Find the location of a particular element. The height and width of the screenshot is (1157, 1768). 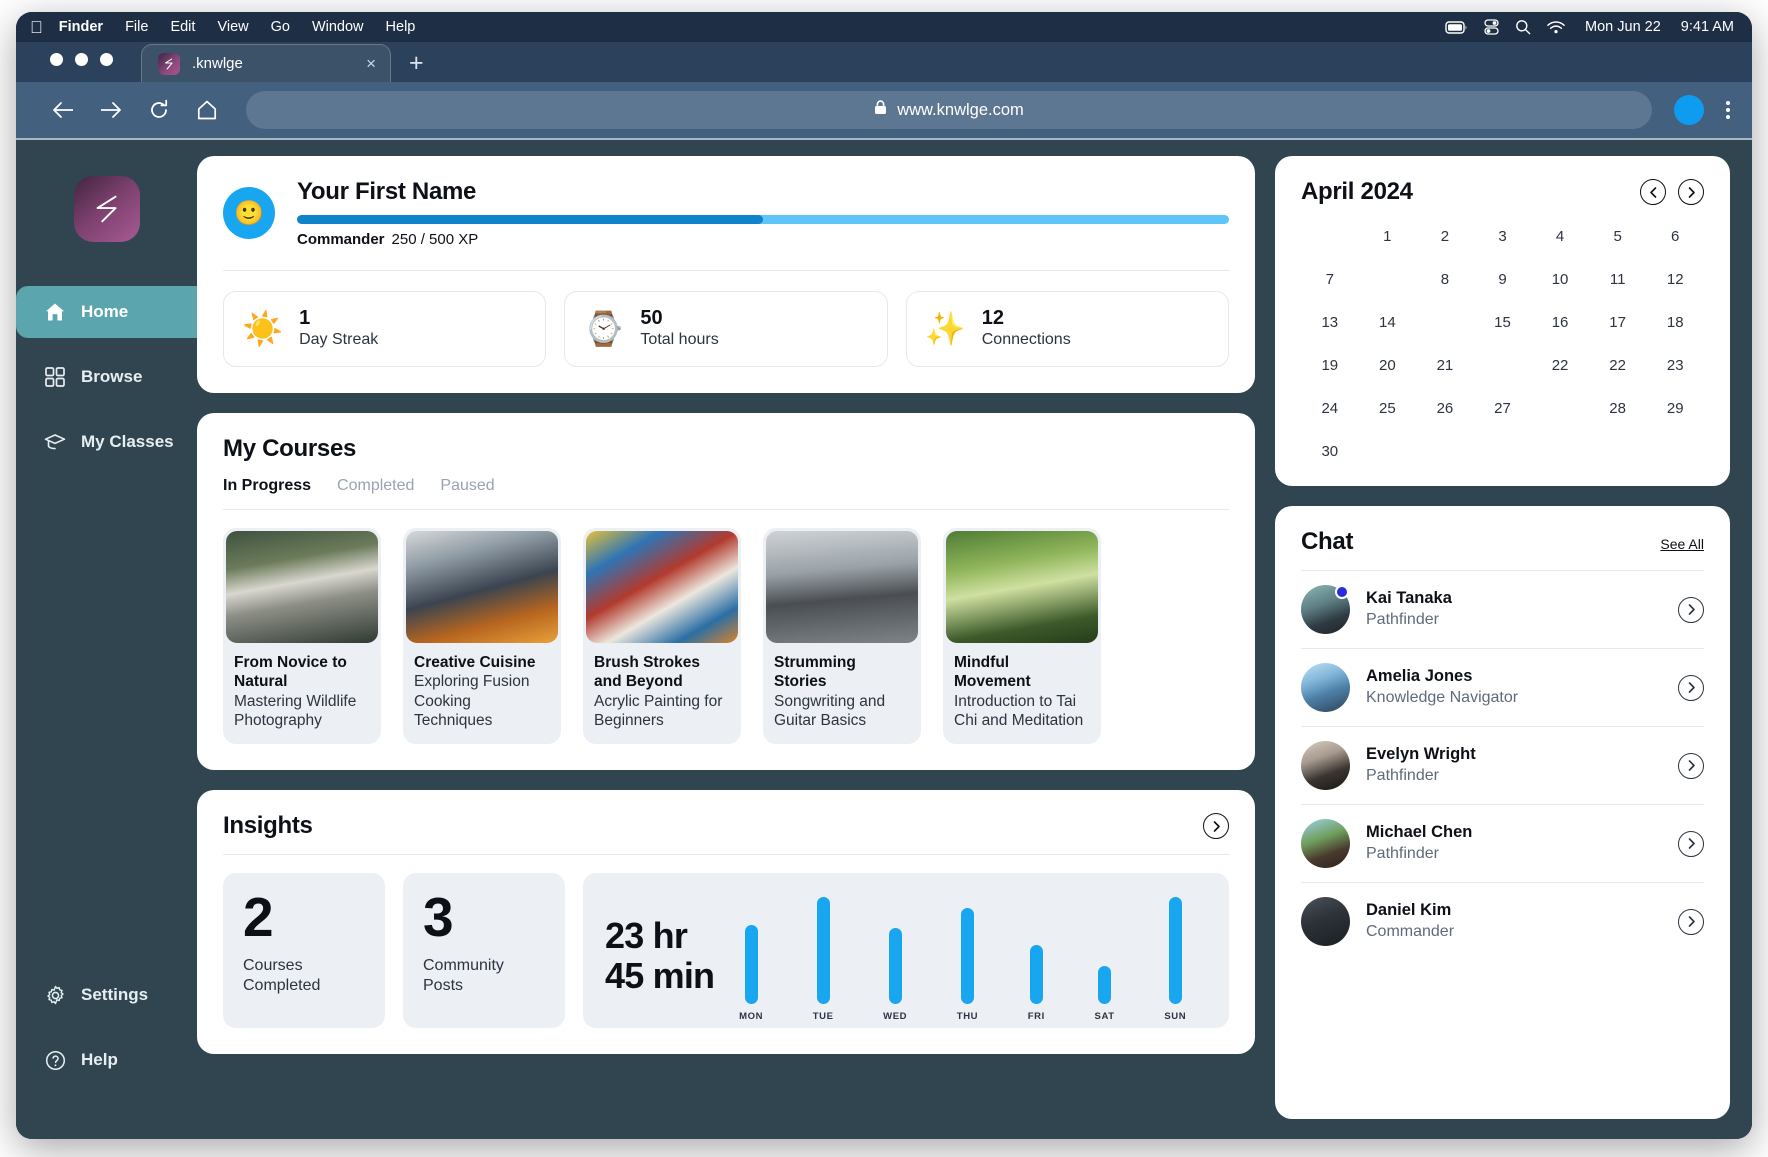

calendar-day-cell: 25 is located at coordinates (1388, 408).